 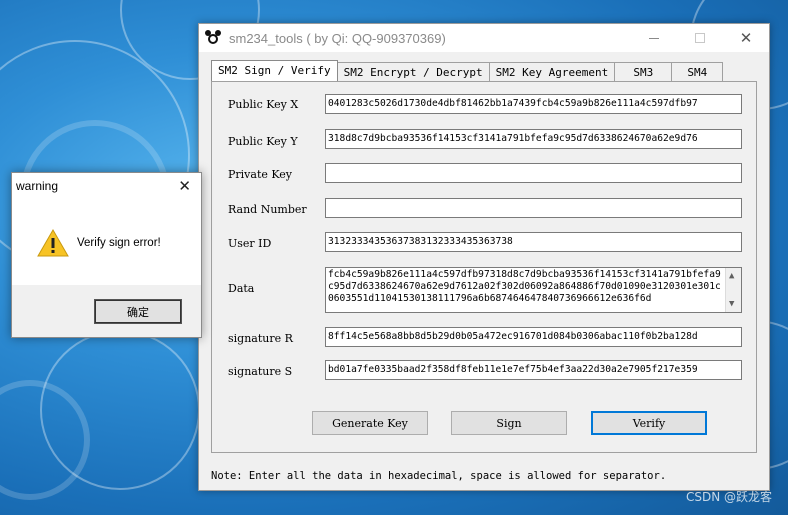 What do you see at coordinates (337, 38) in the screenshot?
I see `window-title: sm234_tools ( by Qi: QQ-909370369)` at bounding box center [337, 38].